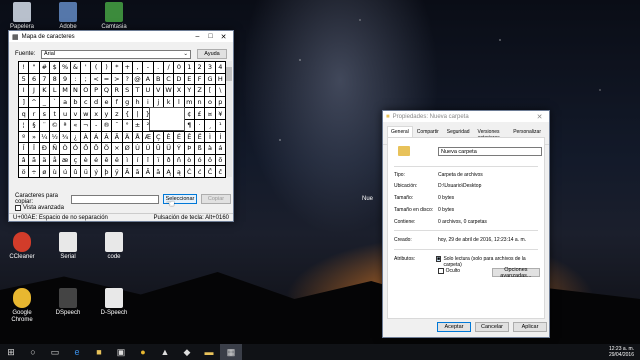 Image resolution: width=640 pixels, height=360 pixels. Describe the element at coordinates (65, 172) in the screenshot. I see `character-cell: ú` at that location.